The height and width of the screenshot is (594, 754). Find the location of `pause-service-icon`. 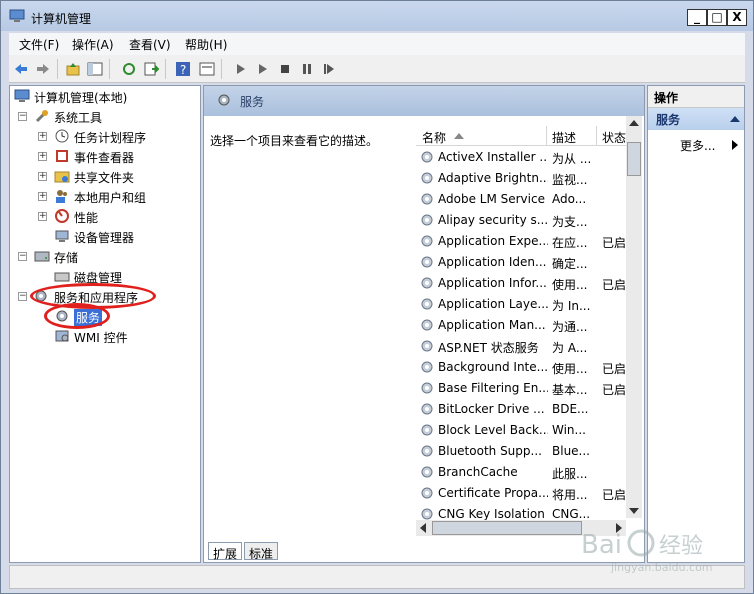

pause-service-icon is located at coordinates (307, 69).